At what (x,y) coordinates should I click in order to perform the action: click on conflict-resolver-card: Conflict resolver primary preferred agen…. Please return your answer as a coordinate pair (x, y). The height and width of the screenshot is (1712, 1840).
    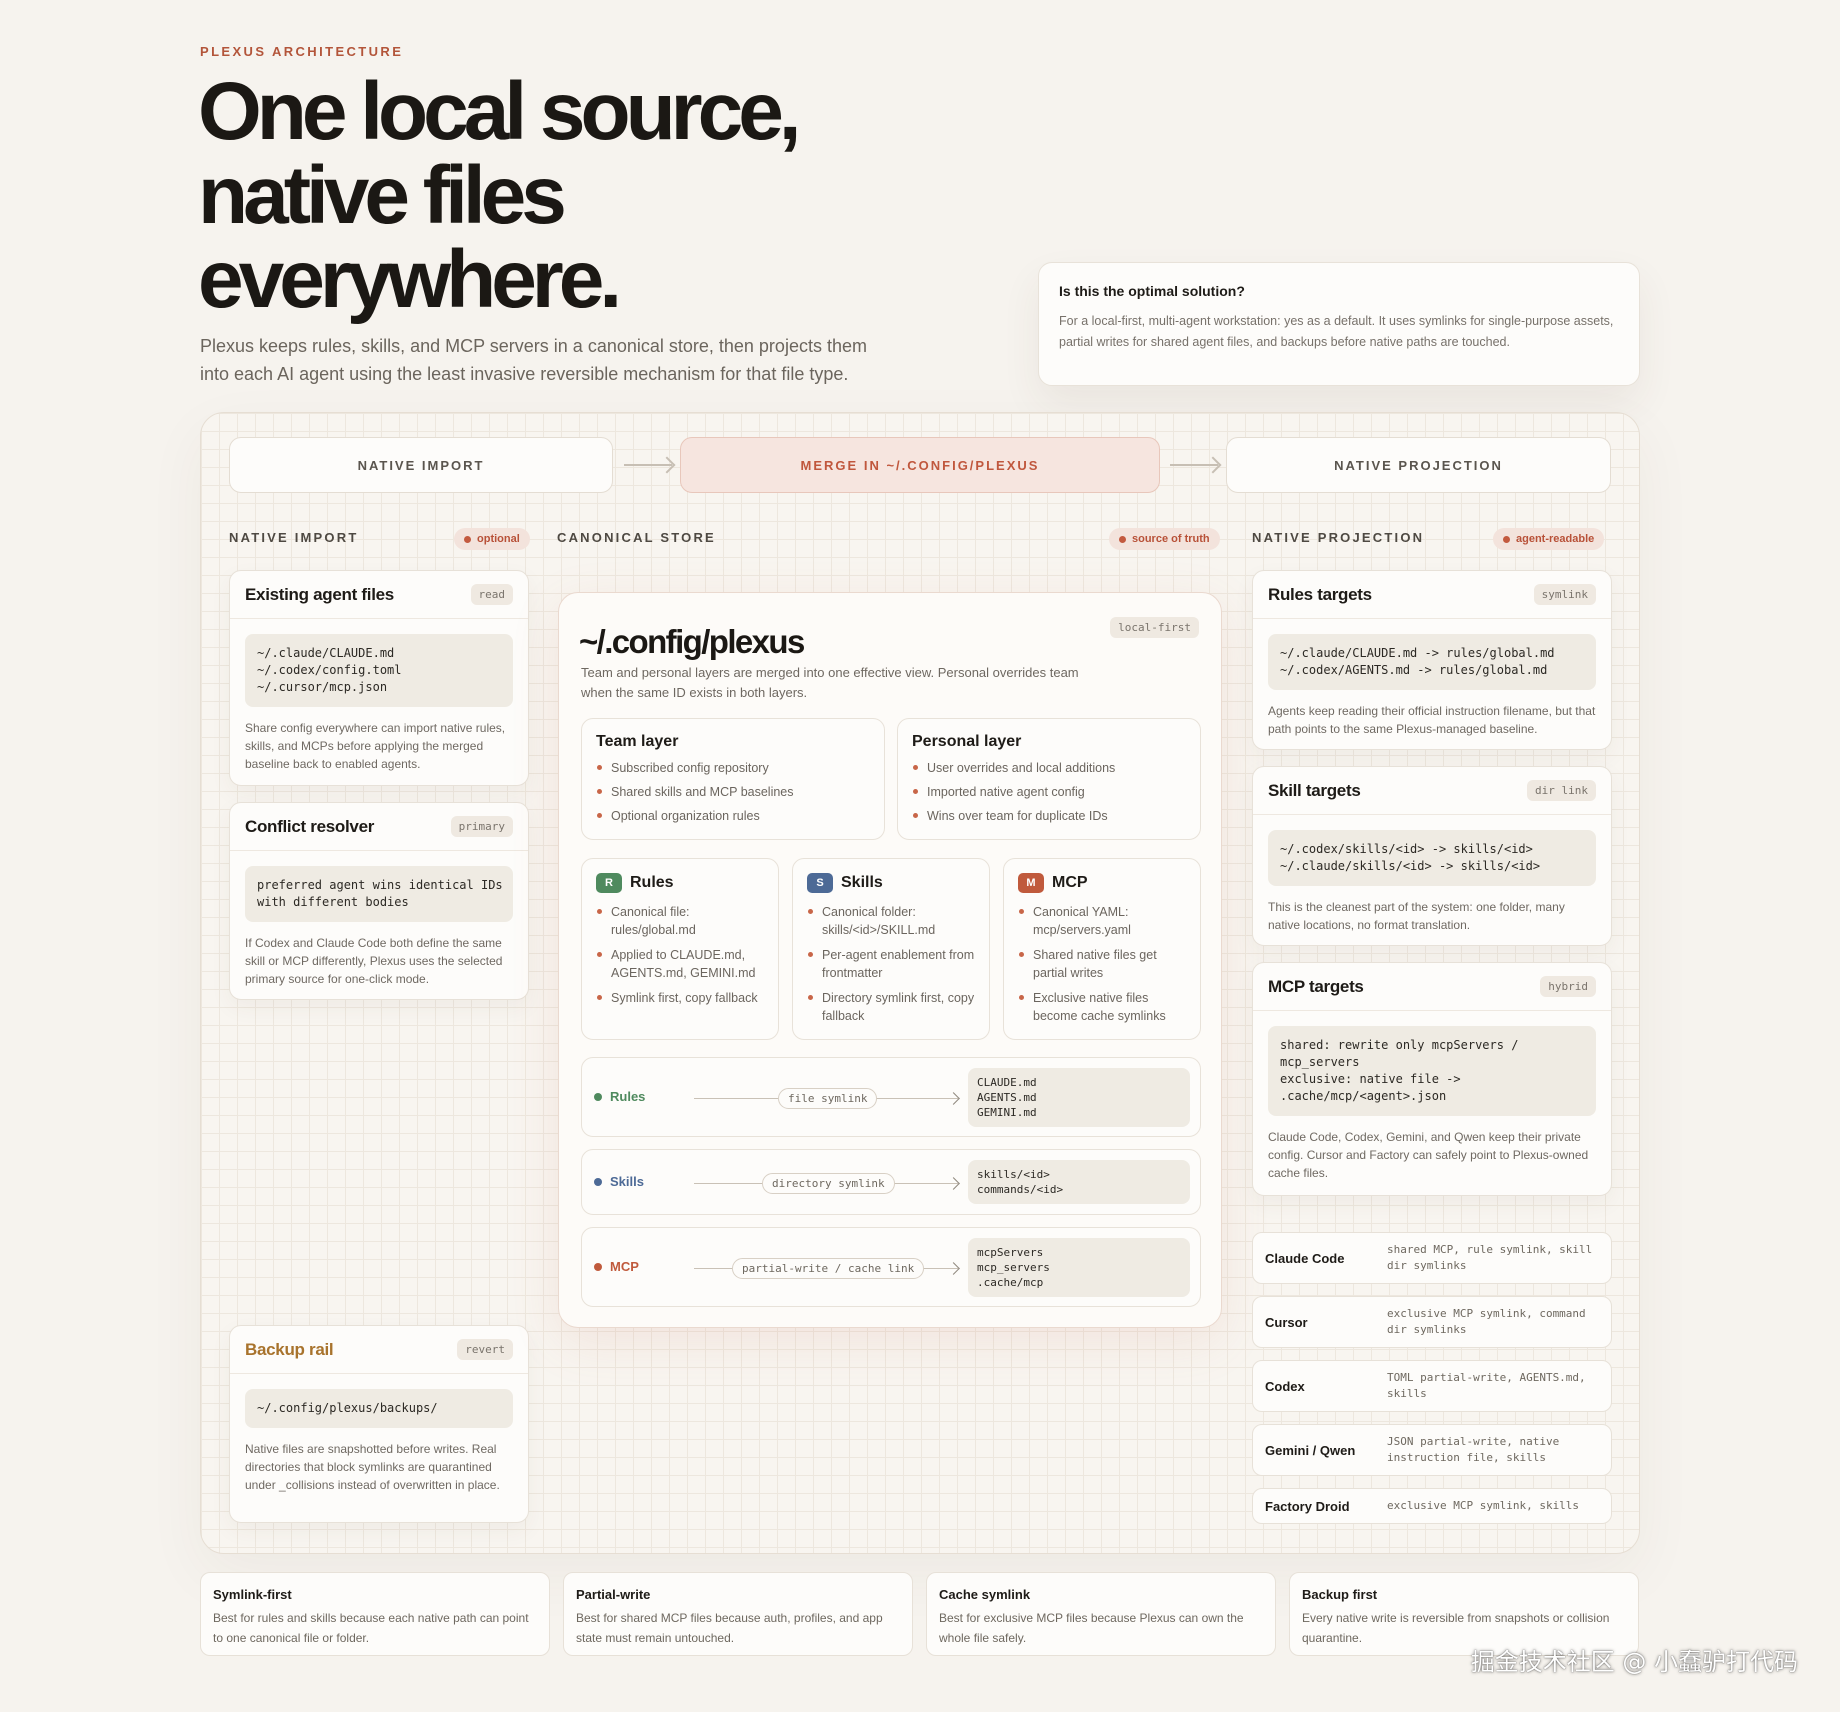
    Looking at the image, I should click on (379, 901).